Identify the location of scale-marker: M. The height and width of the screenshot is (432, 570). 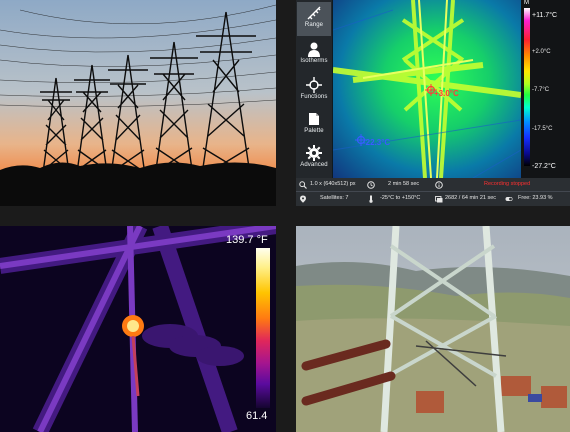
(526, 3).